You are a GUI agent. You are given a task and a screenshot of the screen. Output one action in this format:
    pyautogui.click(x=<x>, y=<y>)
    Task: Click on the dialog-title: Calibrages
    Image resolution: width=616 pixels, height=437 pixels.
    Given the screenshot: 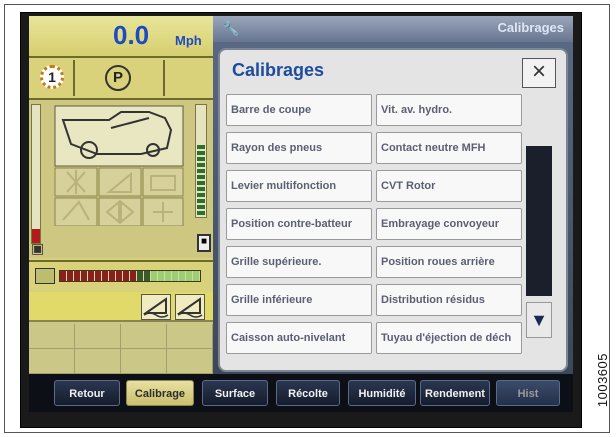 What is the action you would take?
    pyautogui.click(x=278, y=70)
    